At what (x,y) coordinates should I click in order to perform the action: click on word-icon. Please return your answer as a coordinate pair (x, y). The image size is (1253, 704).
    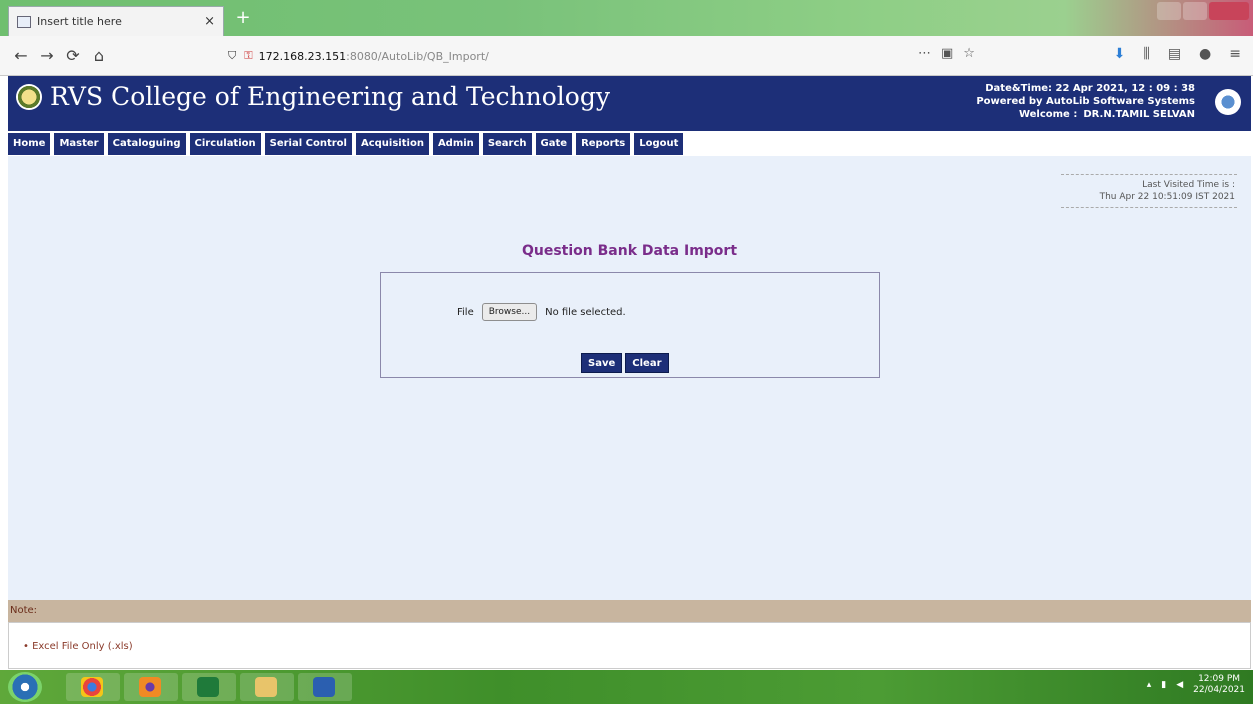
    Looking at the image, I should click on (324, 687).